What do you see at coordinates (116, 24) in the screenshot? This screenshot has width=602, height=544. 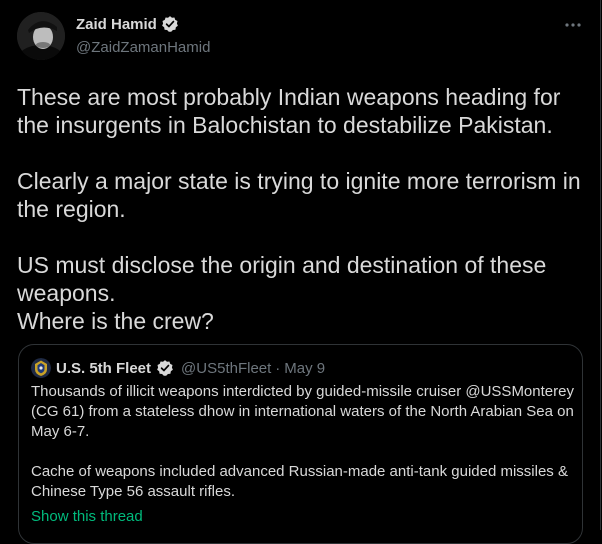 I see `author-name: Zaid Hamid` at bounding box center [116, 24].